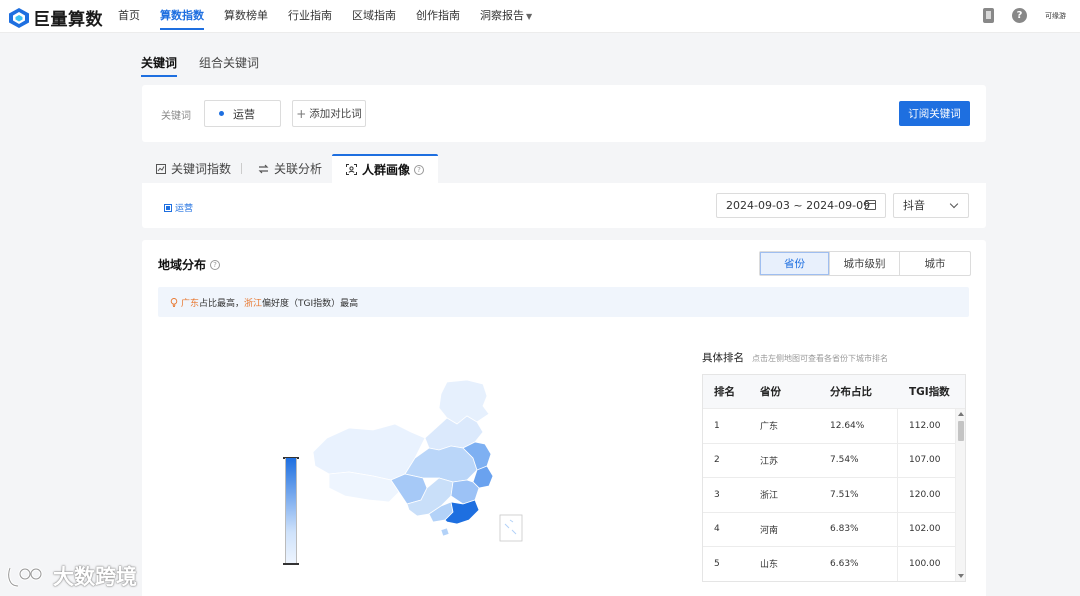 The image size is (1080, 596). Describe the element at coordinates (184, 209) in the screenshot. I see `keyword-legend-label: 运营` at that location.